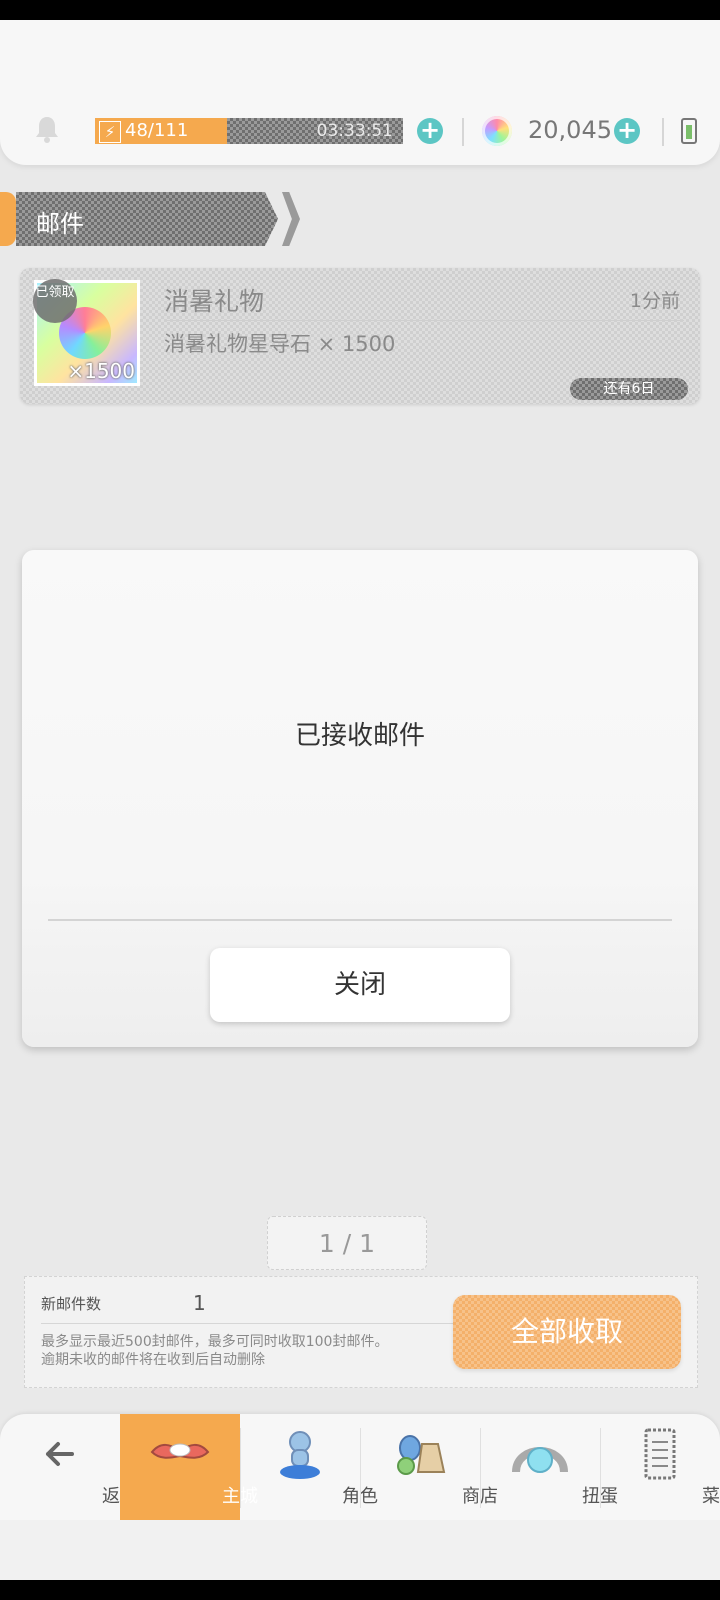  What do you see at coordinates (359, 736) in the screenshot?
I see `dialog-message: 已接收邮件` at bounding box center [359, 736].